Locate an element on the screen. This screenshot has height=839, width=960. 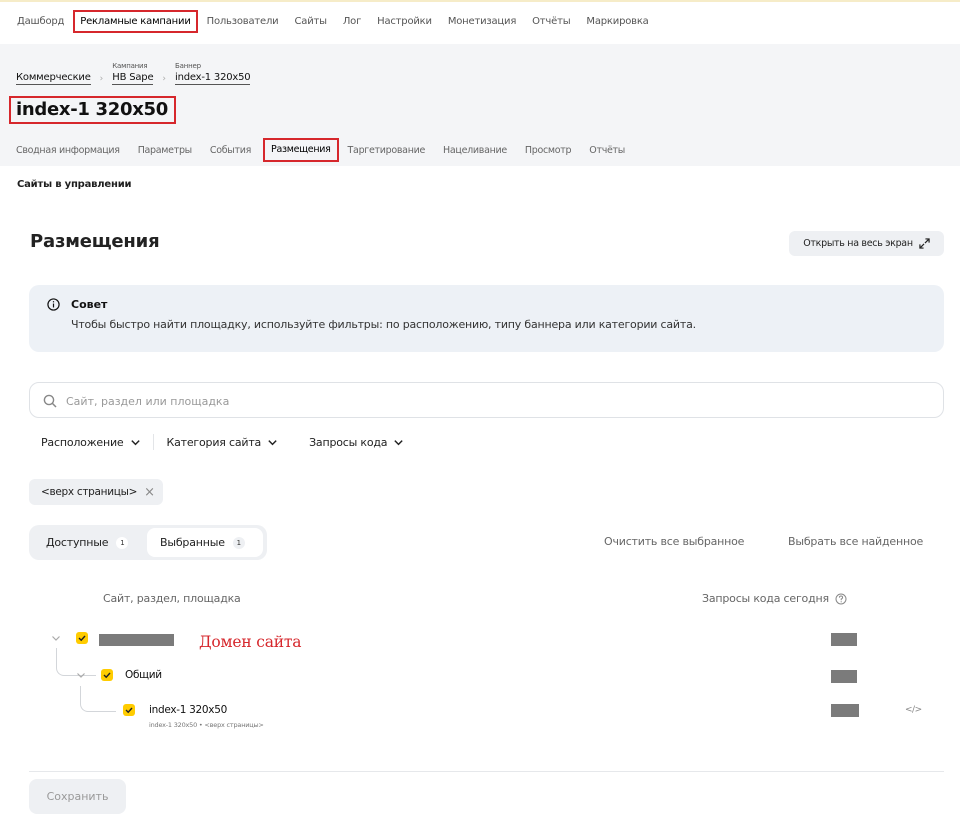
topnav-sites: Сайты is located at coordinates (310, 21).